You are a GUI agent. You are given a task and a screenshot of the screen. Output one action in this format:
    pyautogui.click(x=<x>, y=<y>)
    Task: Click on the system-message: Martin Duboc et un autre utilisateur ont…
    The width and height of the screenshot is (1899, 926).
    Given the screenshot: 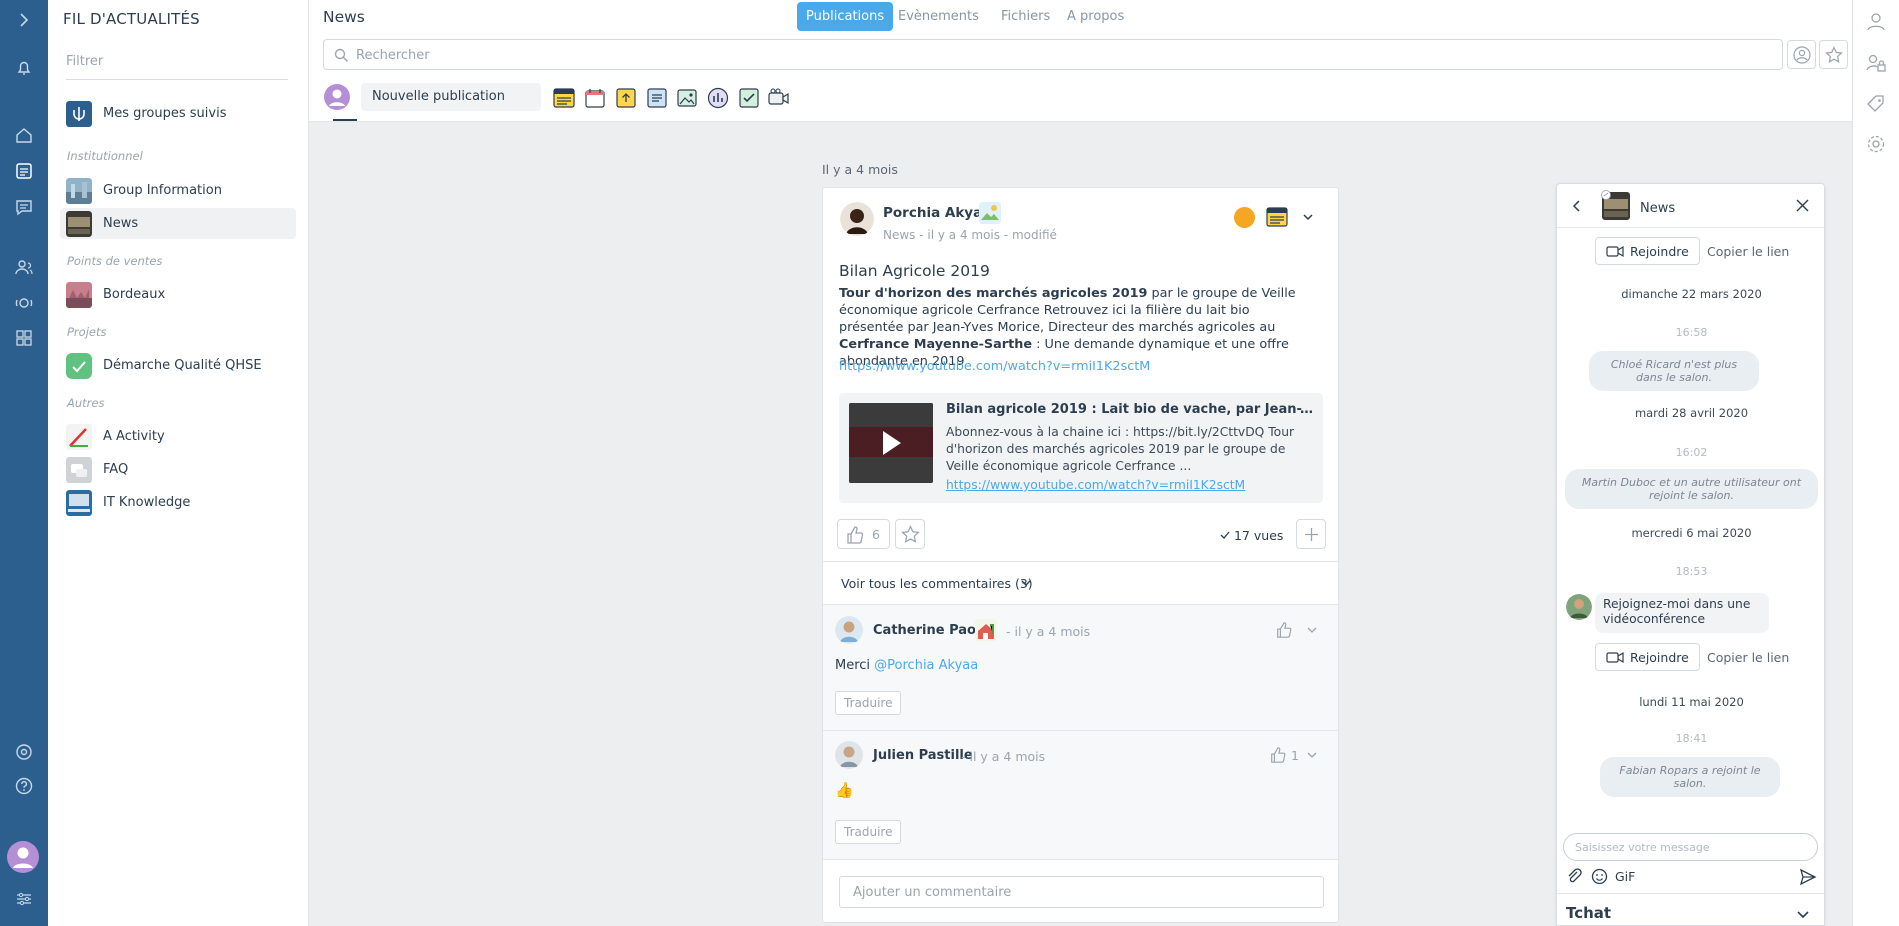 What is the action you would take?
    pyautogui.click(x=1691, y=489)
    